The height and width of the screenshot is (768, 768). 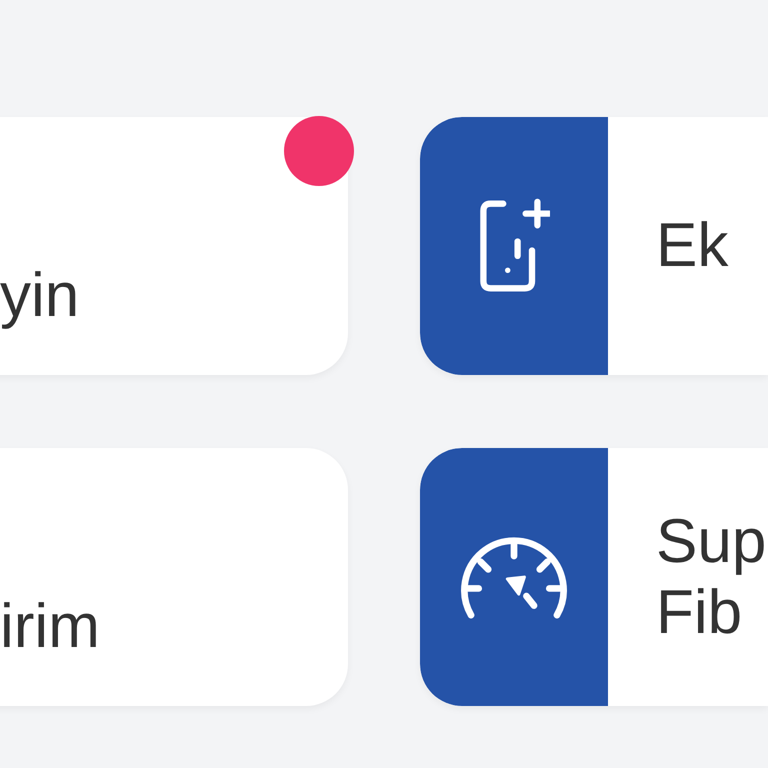 What do you see at coordinates (40, 295) in the screenshot?
I see `card-title: yin` at bounding box center [40, 295].